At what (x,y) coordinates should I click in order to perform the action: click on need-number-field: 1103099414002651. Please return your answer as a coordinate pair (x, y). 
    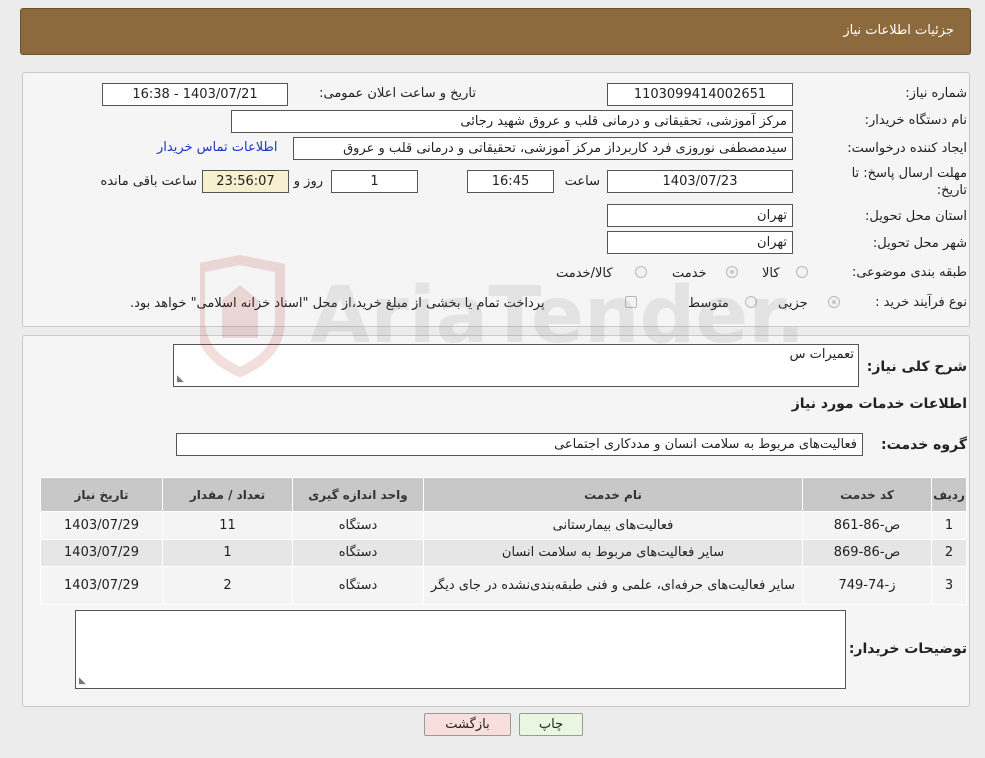
    Looking at the image, I should click on (700, 94).